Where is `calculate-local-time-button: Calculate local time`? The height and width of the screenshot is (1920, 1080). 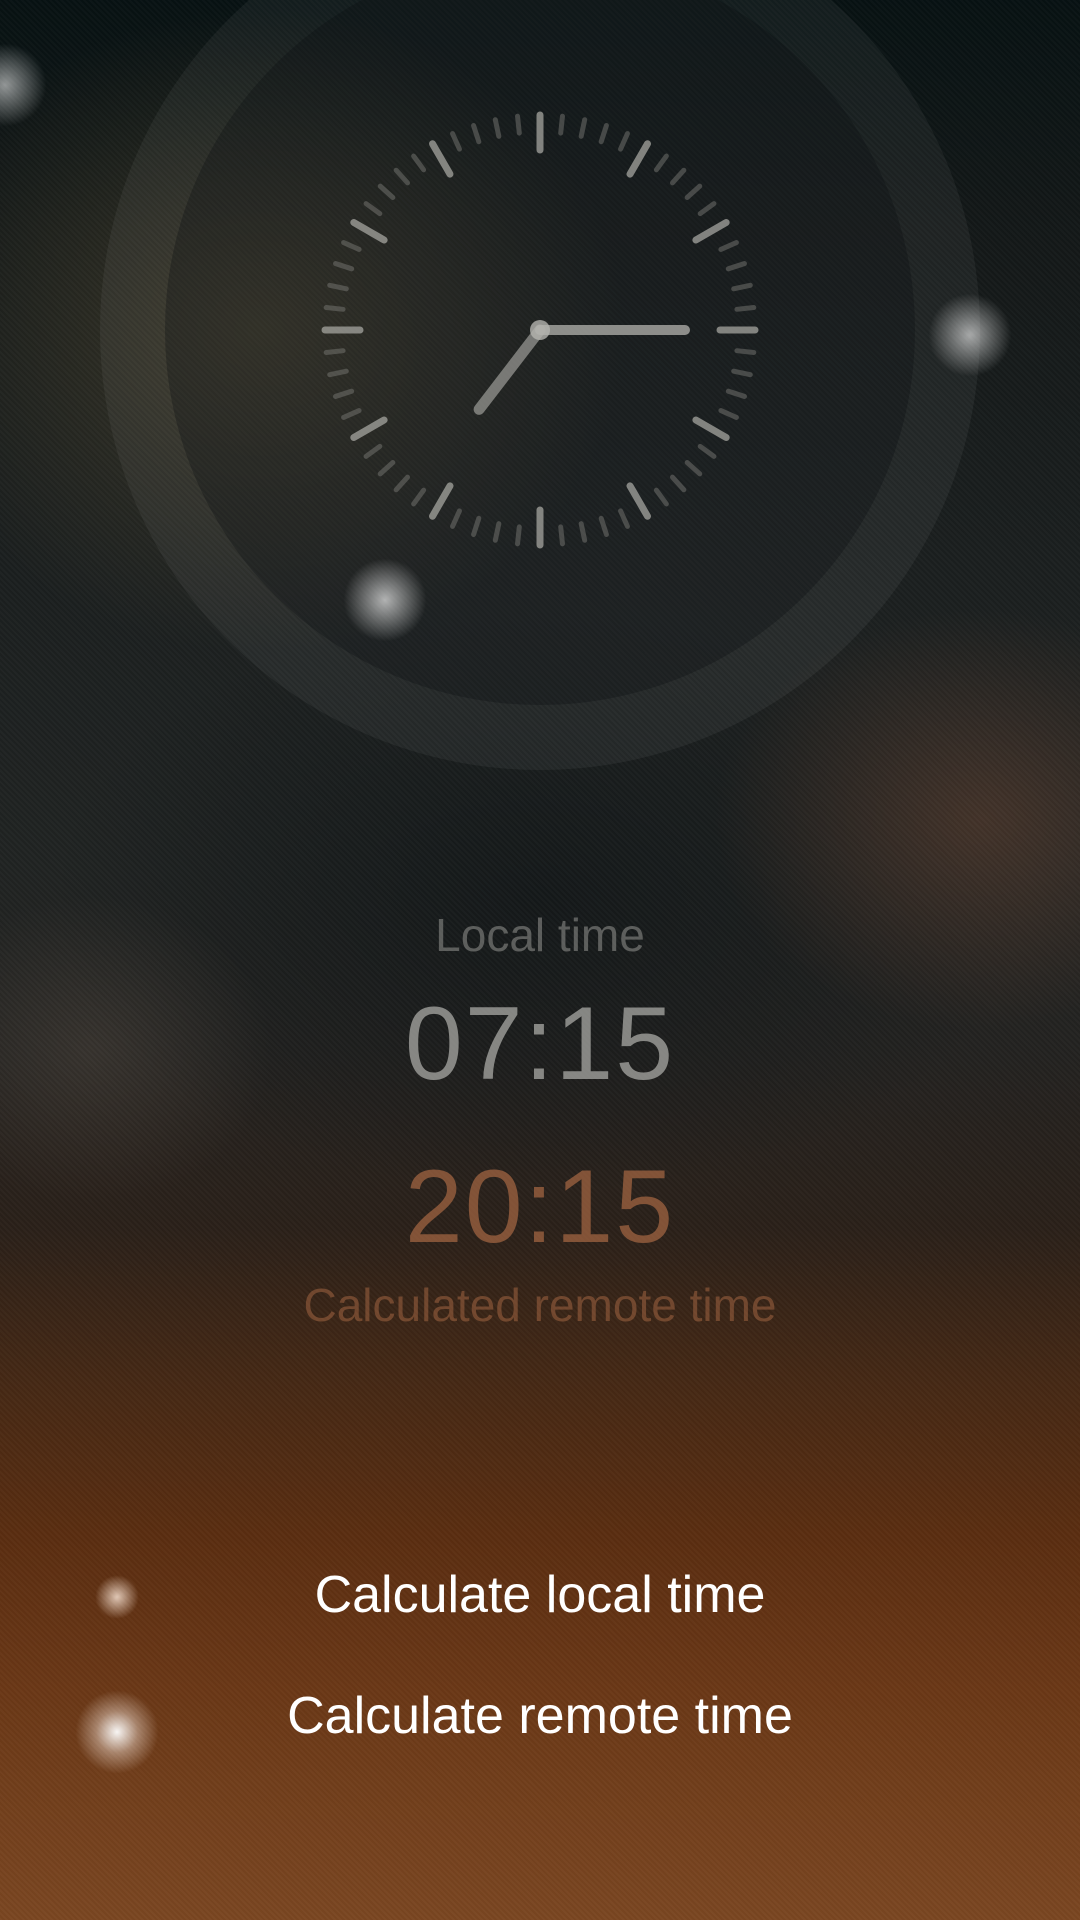 calculate-local-time-button: Calculate local time is located at coordinates (540, 1595).